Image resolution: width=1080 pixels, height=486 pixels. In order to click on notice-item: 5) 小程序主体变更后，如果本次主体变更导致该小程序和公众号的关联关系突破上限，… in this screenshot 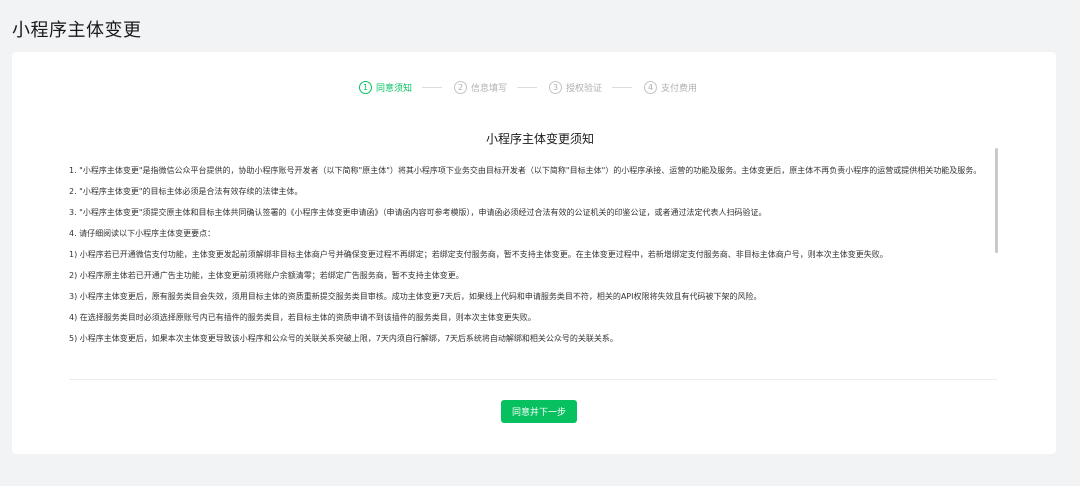, I will do `click(343, 338)`.